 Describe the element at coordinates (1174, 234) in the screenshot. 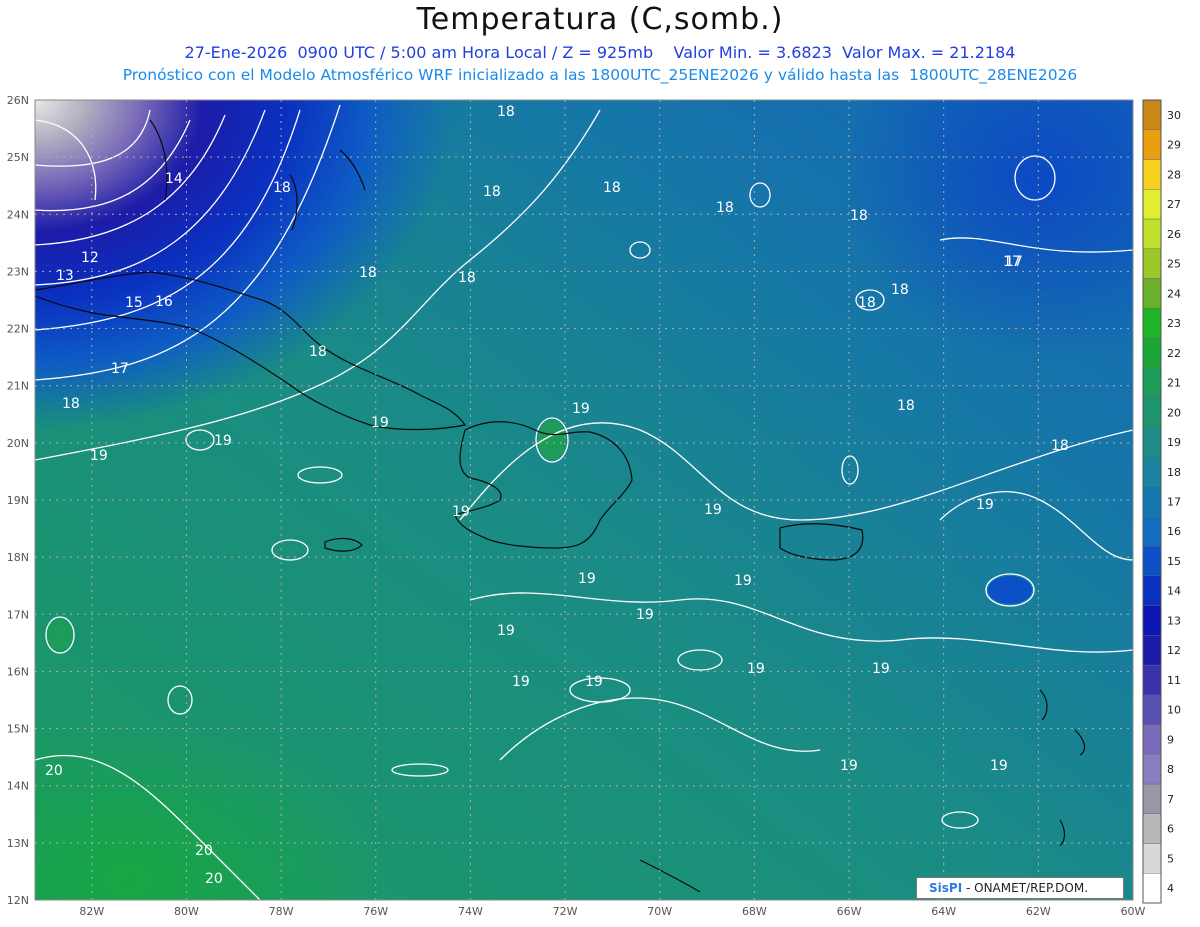

I see `colorbar-label: 26` at that location.